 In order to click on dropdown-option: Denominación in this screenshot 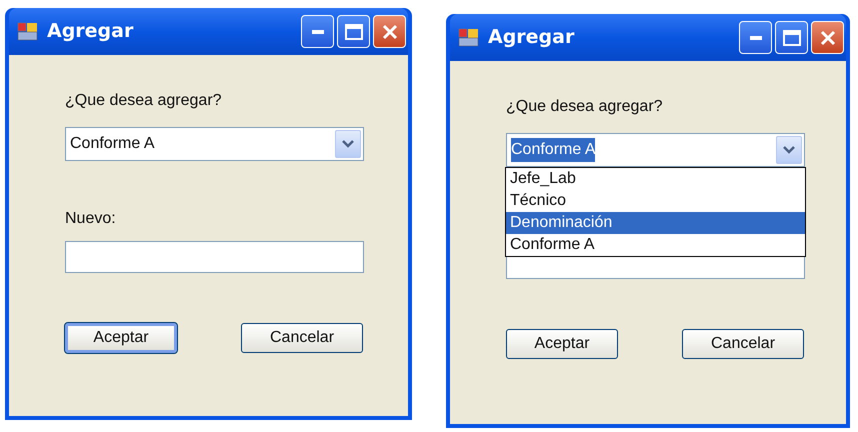, I will do `click(655, 223)`.